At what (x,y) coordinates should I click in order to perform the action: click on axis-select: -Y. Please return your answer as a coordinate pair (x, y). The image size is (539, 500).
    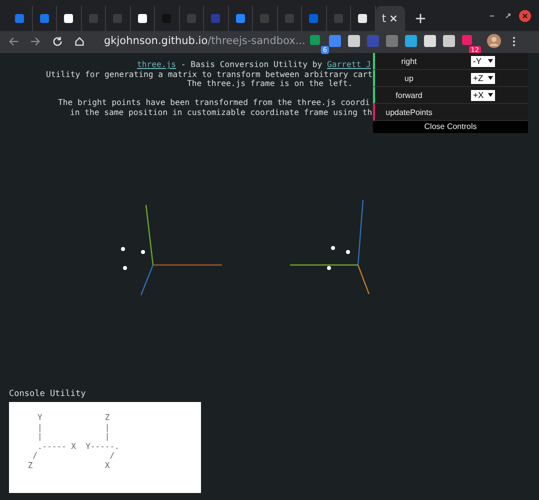
    Looking at the image, I should click on (483, 61).